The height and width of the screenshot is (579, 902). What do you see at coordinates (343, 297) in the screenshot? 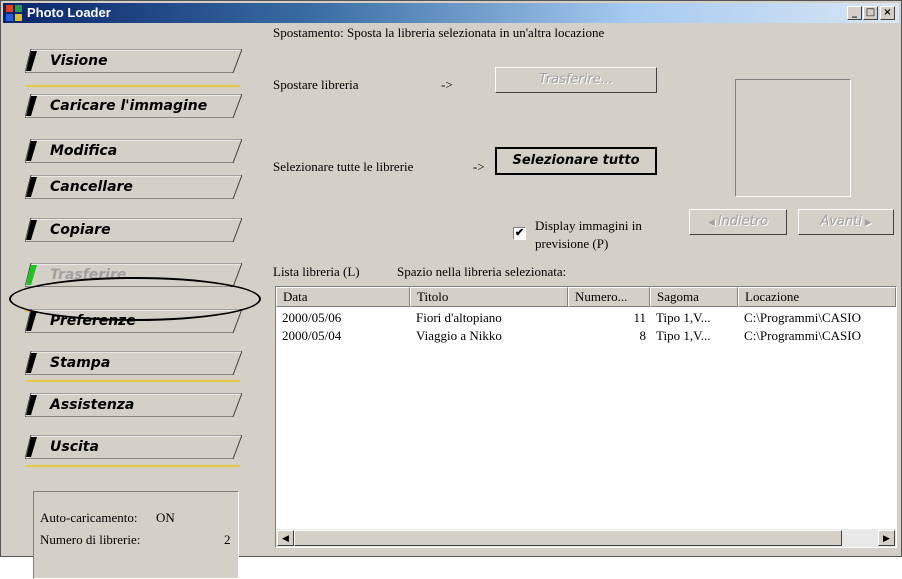
I see `column-header-data: Data` at bounding box center [343, 297].